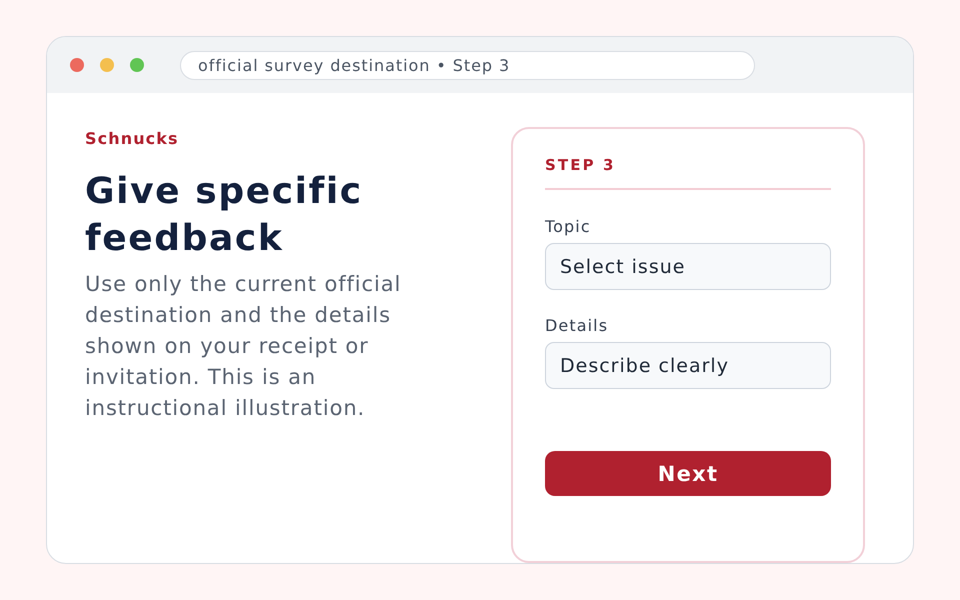 The image size is (960, 600). I want to click on minimize-icon, so click(107, 65).